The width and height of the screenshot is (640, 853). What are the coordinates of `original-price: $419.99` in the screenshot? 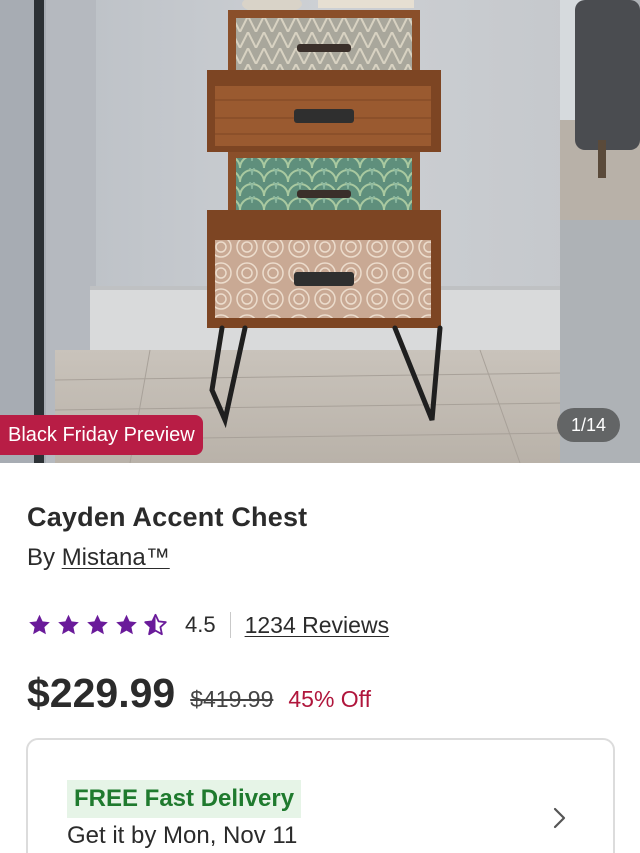 It's located at (232, 699).